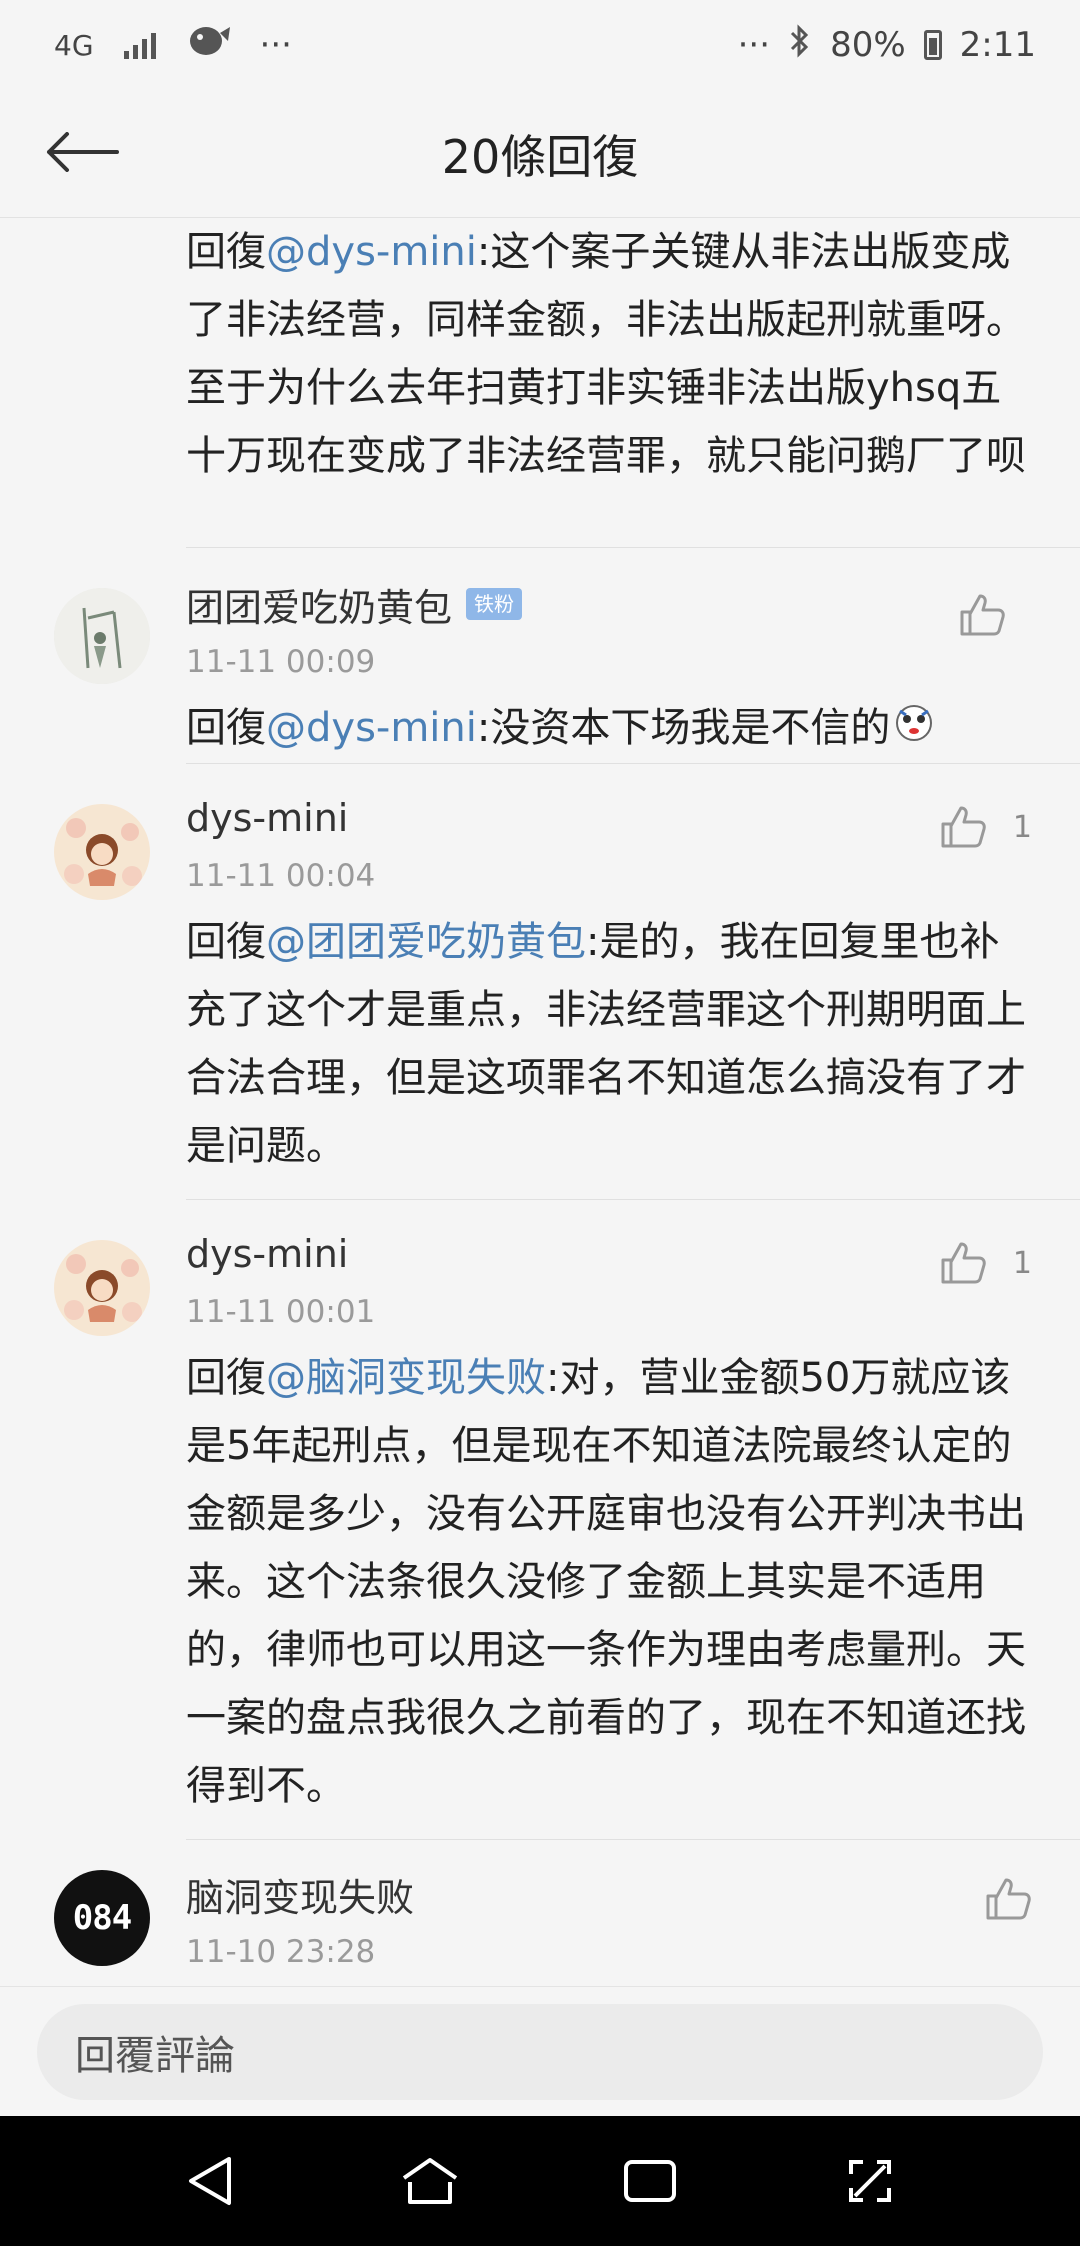  I want to click on comment-time: 11-10 23:28, so click(281, 1952).